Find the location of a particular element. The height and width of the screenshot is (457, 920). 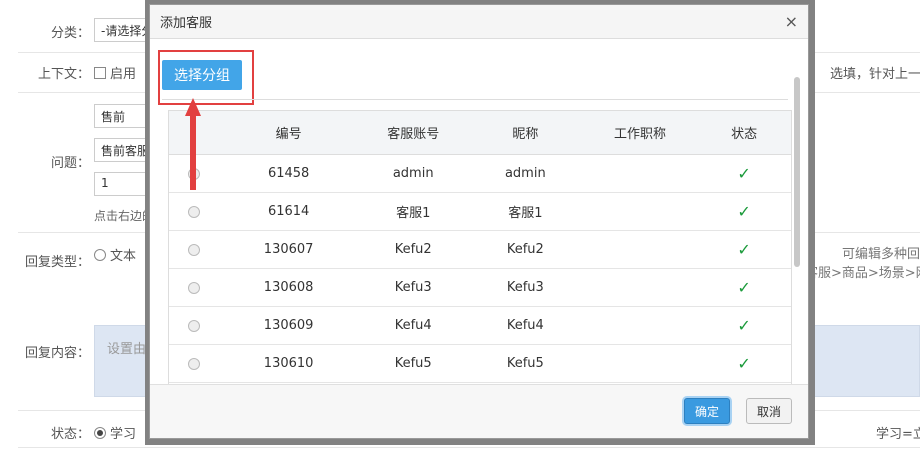

column-header-job-title: 工作职称 is located at coordinates (639, 134).